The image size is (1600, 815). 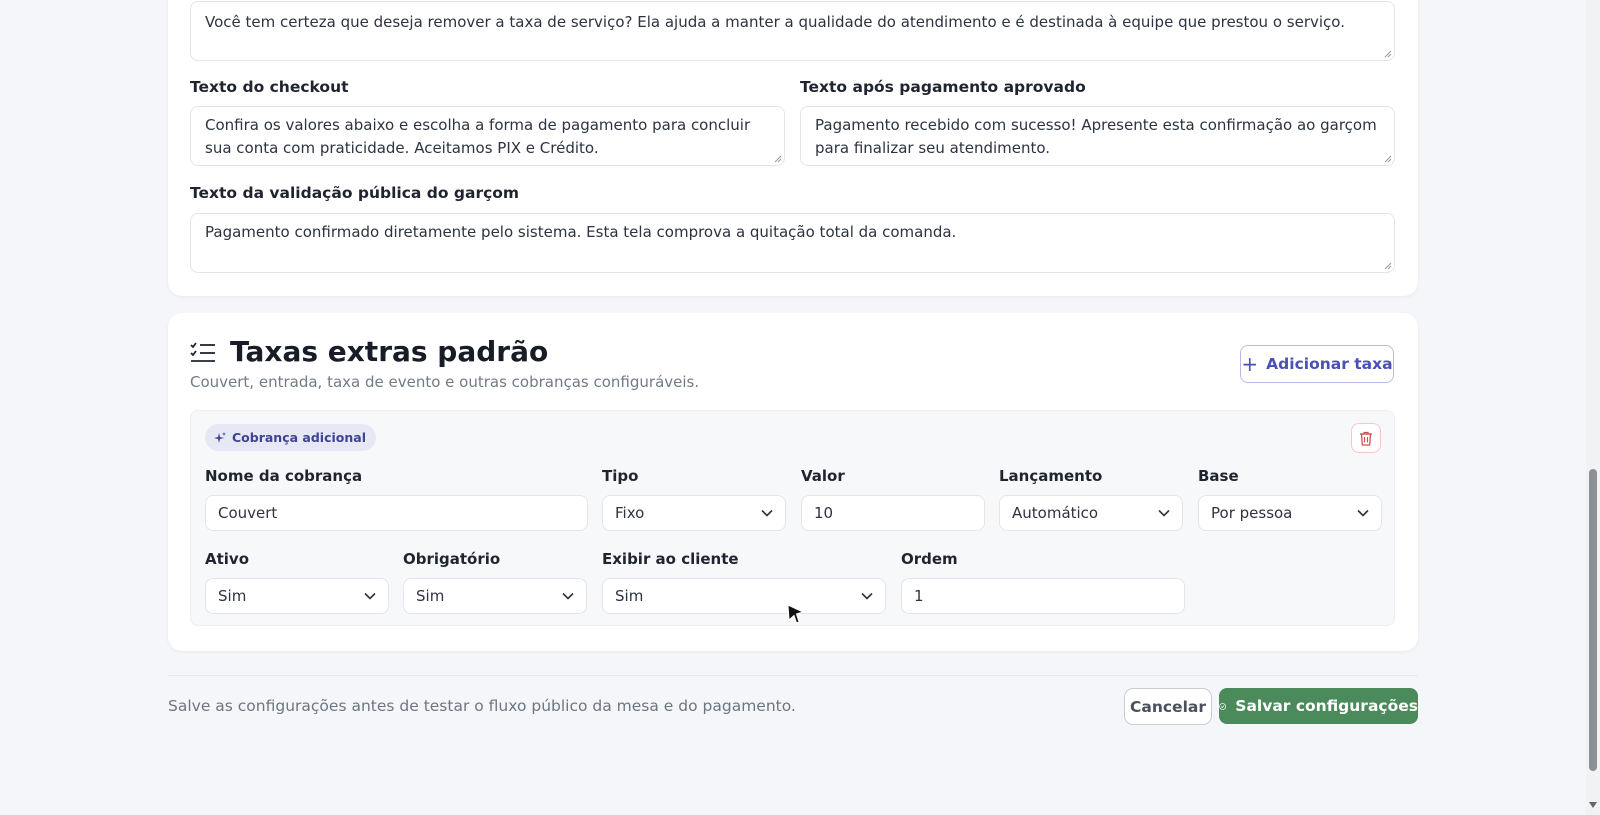 I want to click on cancel-label: Cancelar, so click(x=1168, y=706).